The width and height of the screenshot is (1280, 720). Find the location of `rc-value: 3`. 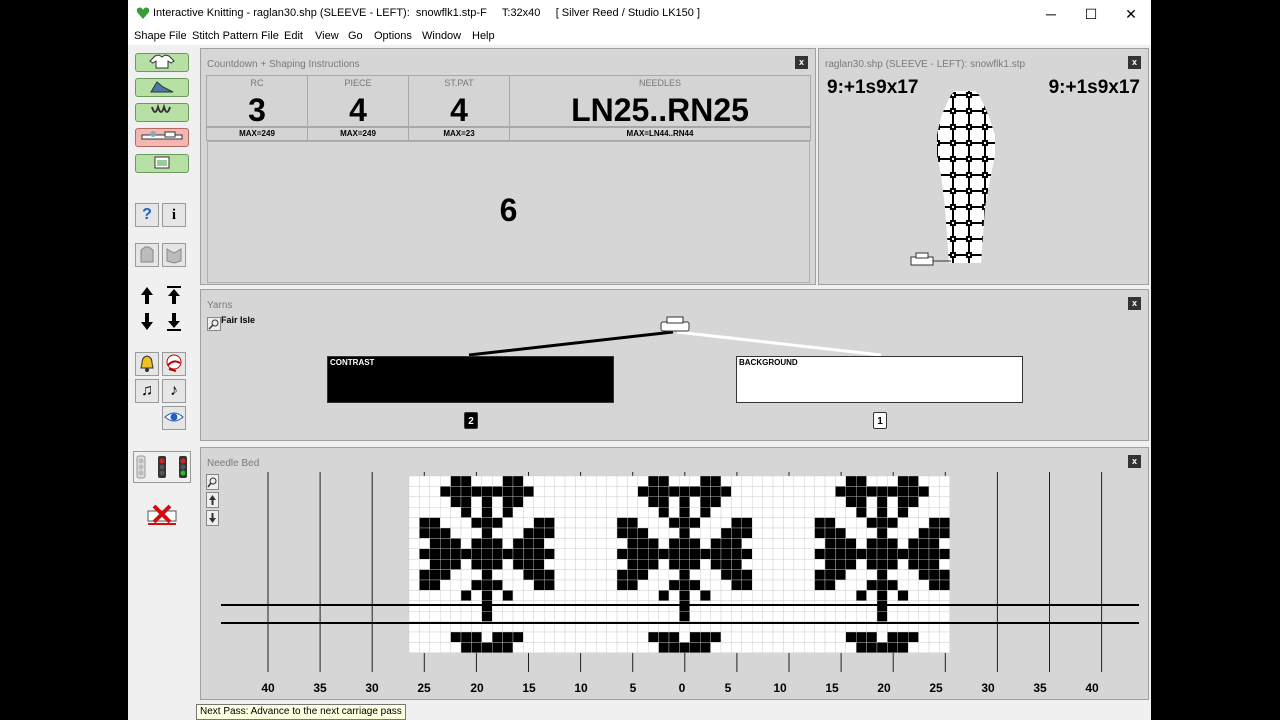

rc-value: 3 is located at coordinates (257, 110).